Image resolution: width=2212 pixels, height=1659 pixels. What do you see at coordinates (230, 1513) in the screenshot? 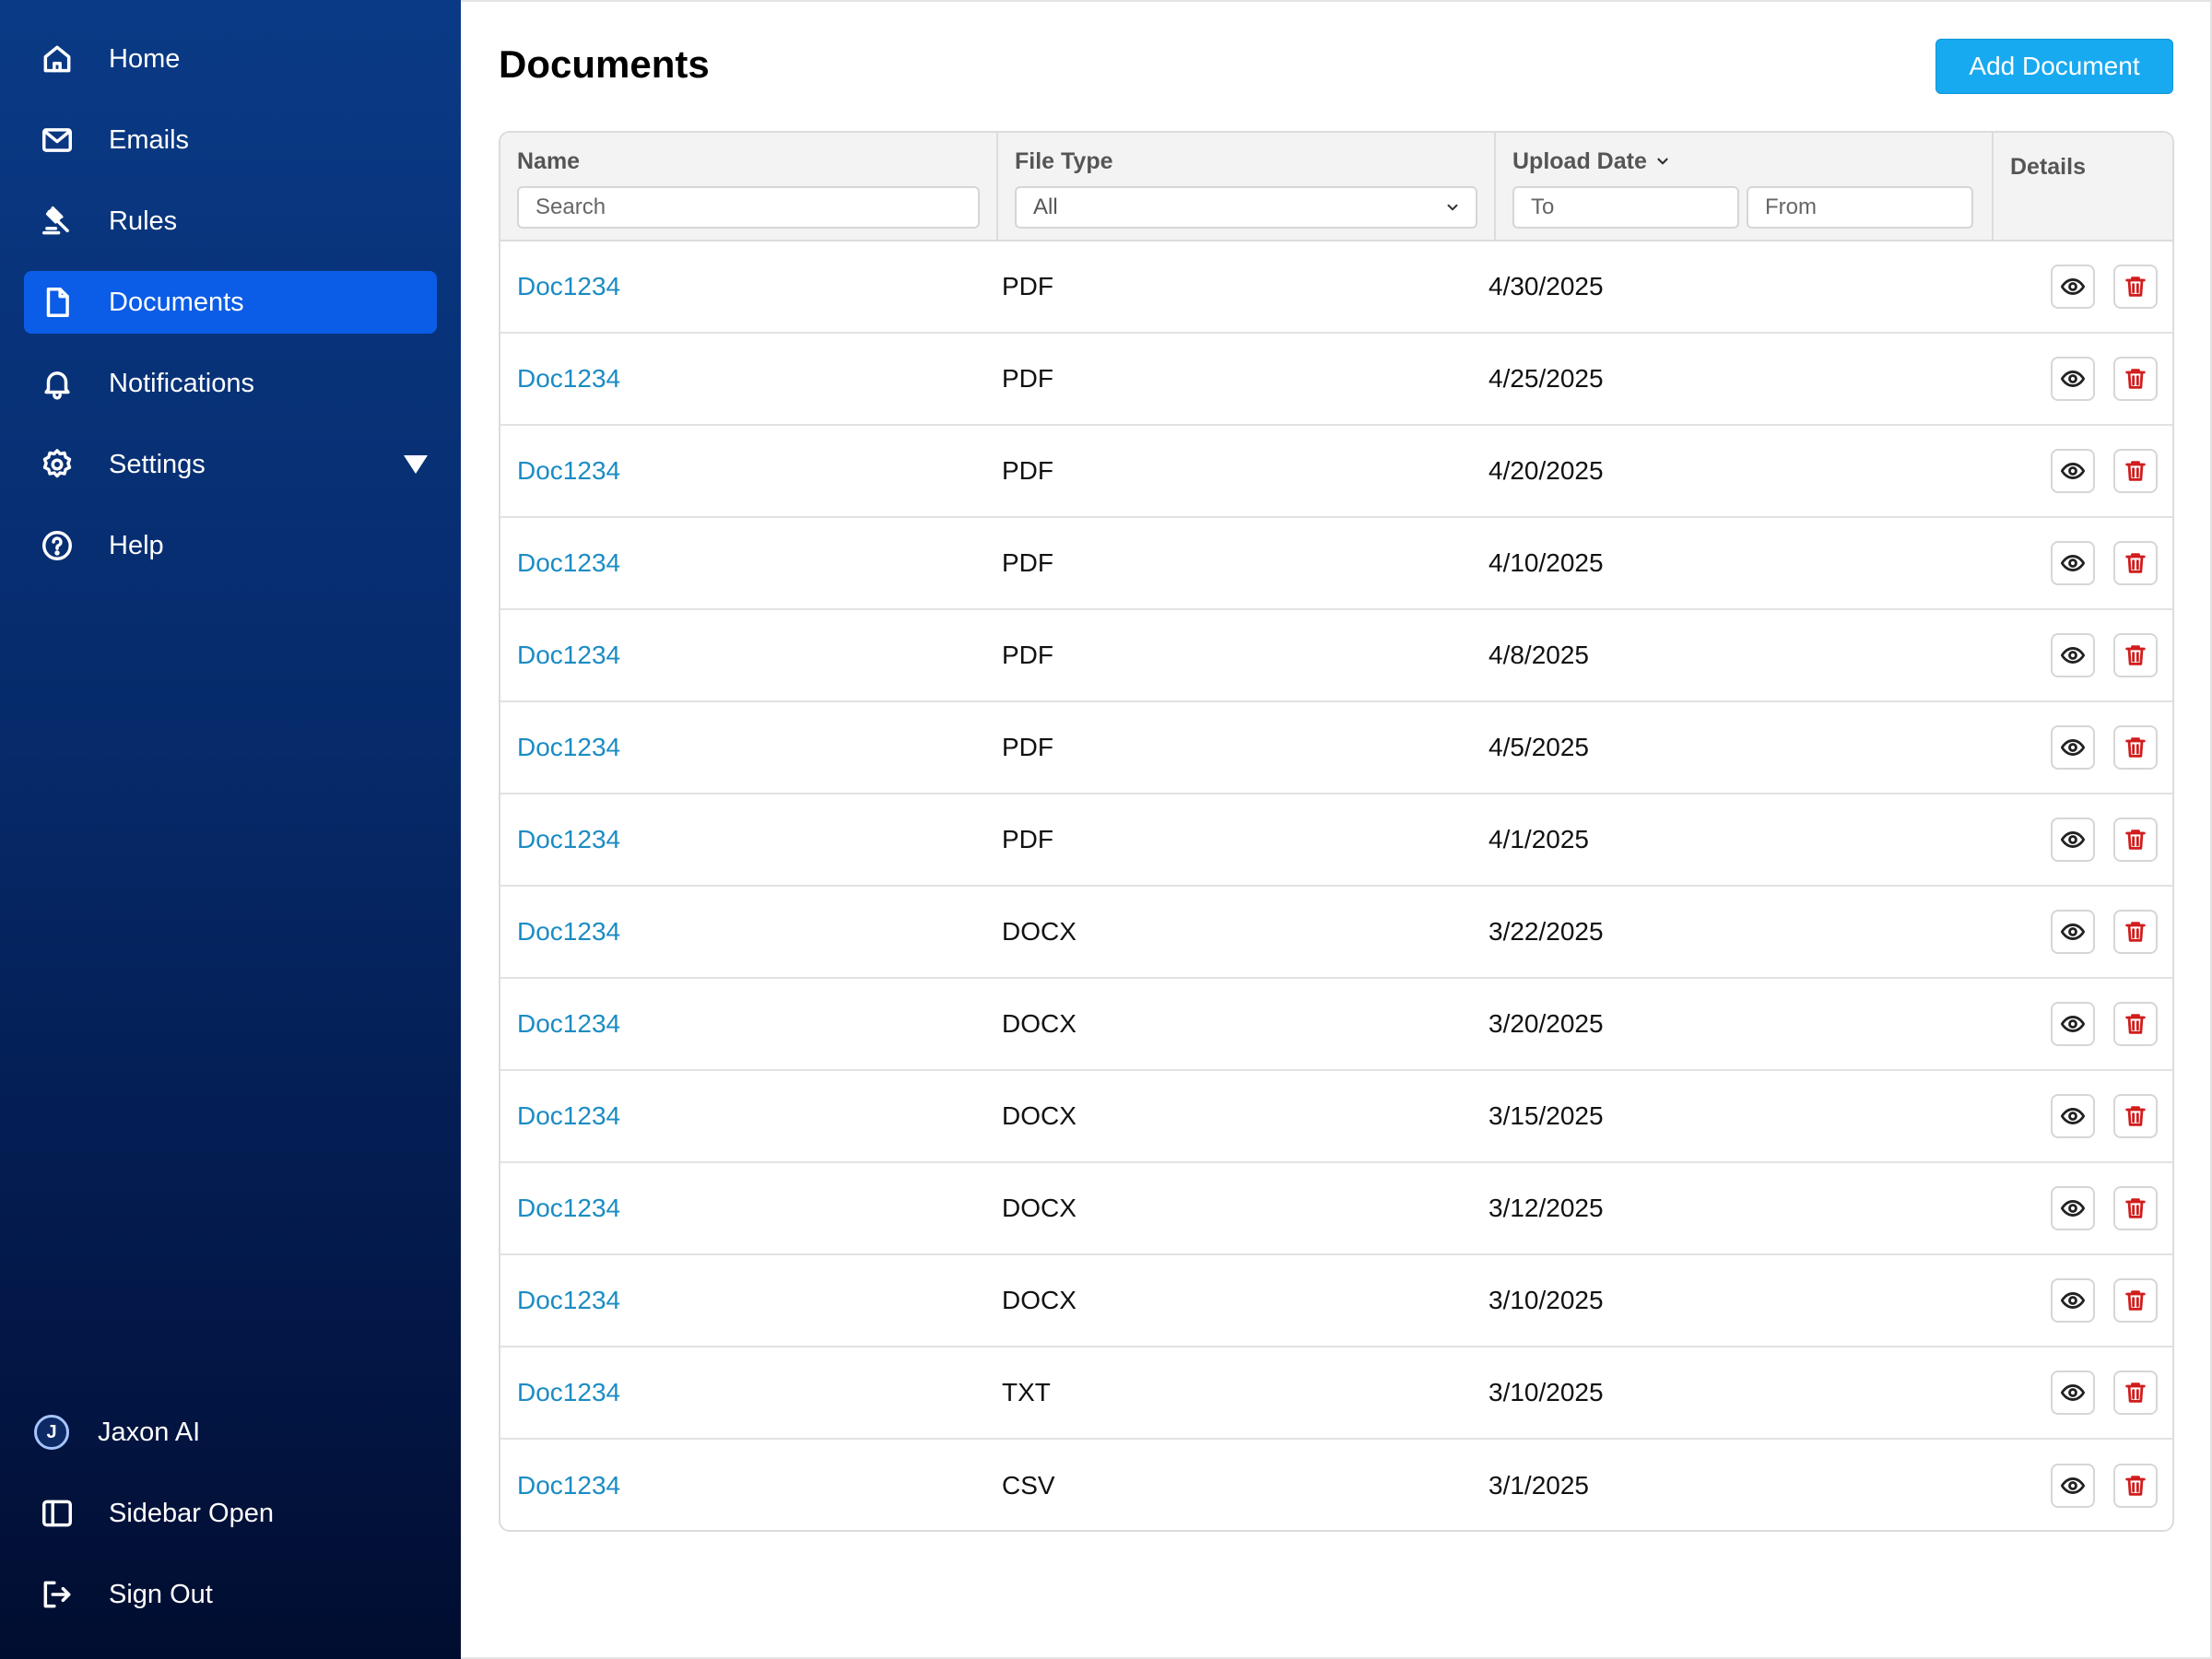
I see `sidebar-toggle: Sidebar Open` at bounding box center [230, 1513].